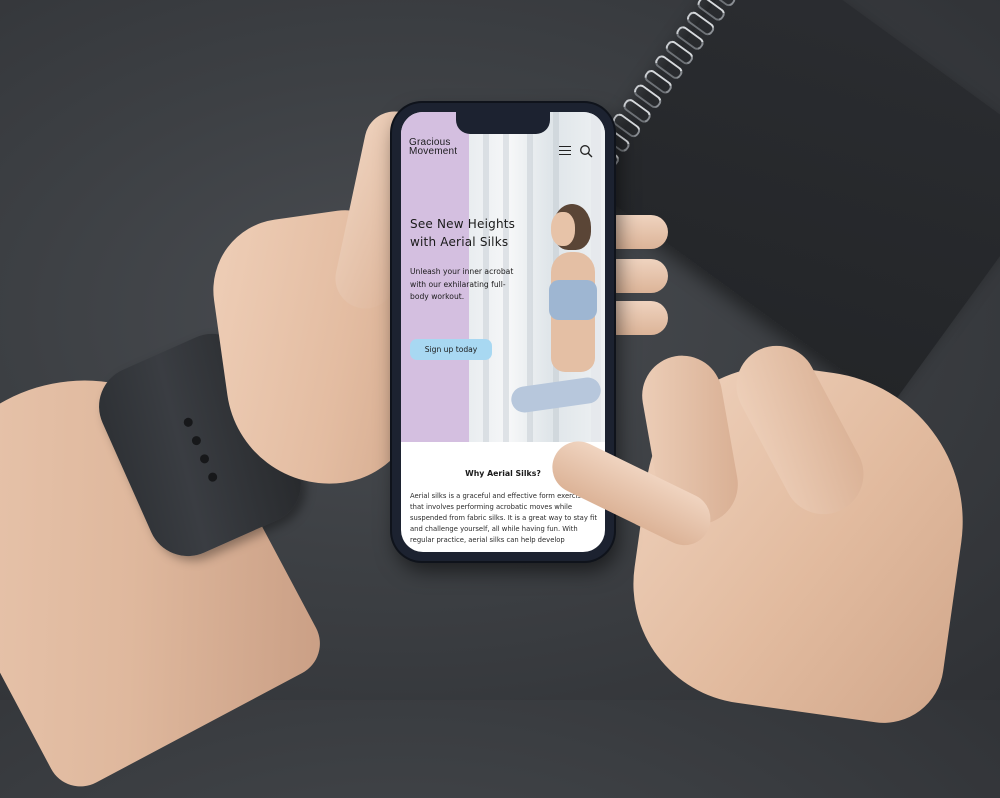 The width and height of the screenshot is (1000, 798). I want to click on search-icon, so click(586, 150).